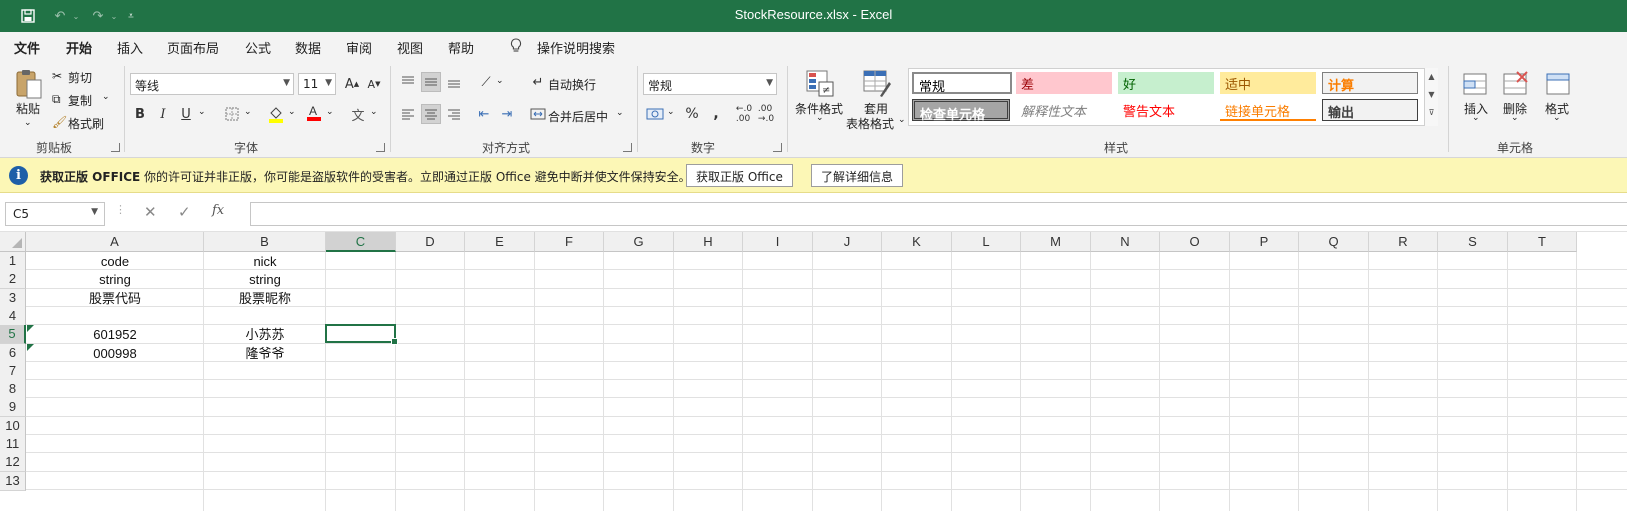  Describe the element at coordinates (13, 481) in the screenshot. I see `row-header-13: 13` at that location.